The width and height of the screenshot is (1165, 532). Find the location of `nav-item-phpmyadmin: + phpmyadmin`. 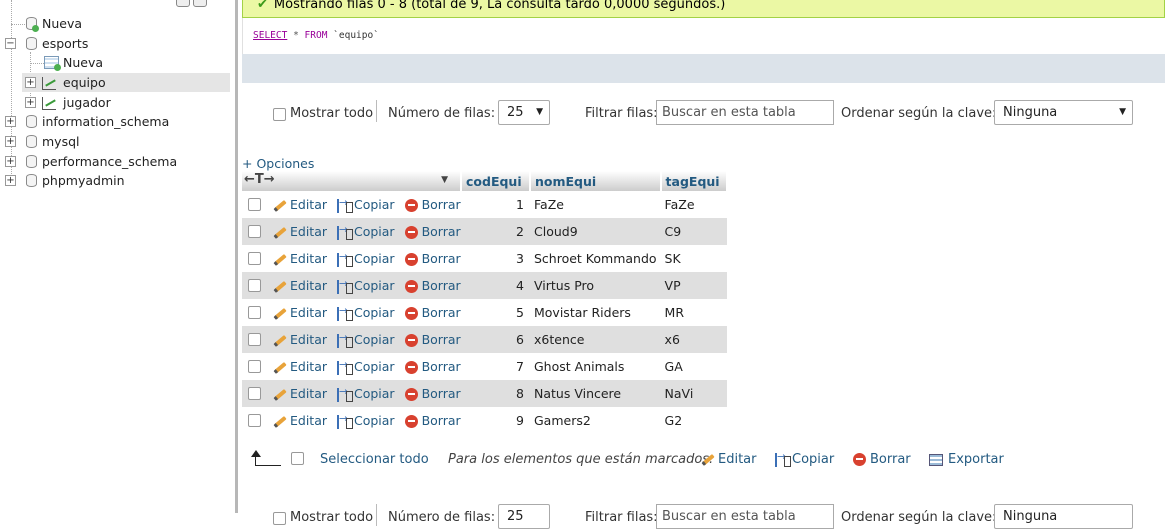

nav-item-phpmyadmin: + phpmyadmin is located at coordinates (117, 180).